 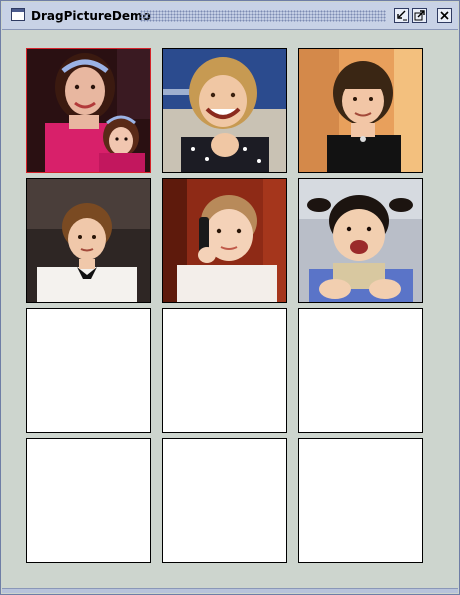 I want to click on girl-with-doll-picture, so click(x=88, y=110).